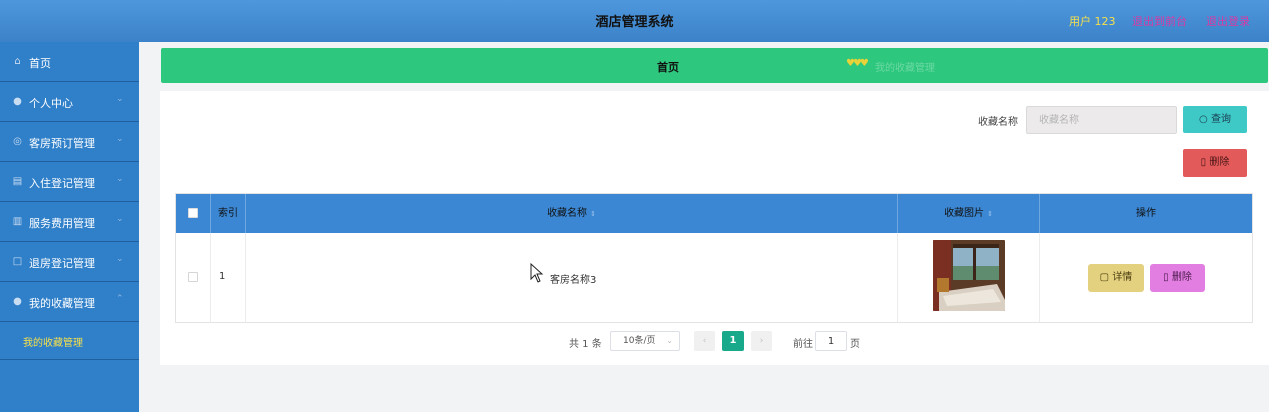 Image resolution: width=1269 pixels, height=412 pixels. I want to click on sidebar-item-label: 我的收藏管理, so click(62, 303).